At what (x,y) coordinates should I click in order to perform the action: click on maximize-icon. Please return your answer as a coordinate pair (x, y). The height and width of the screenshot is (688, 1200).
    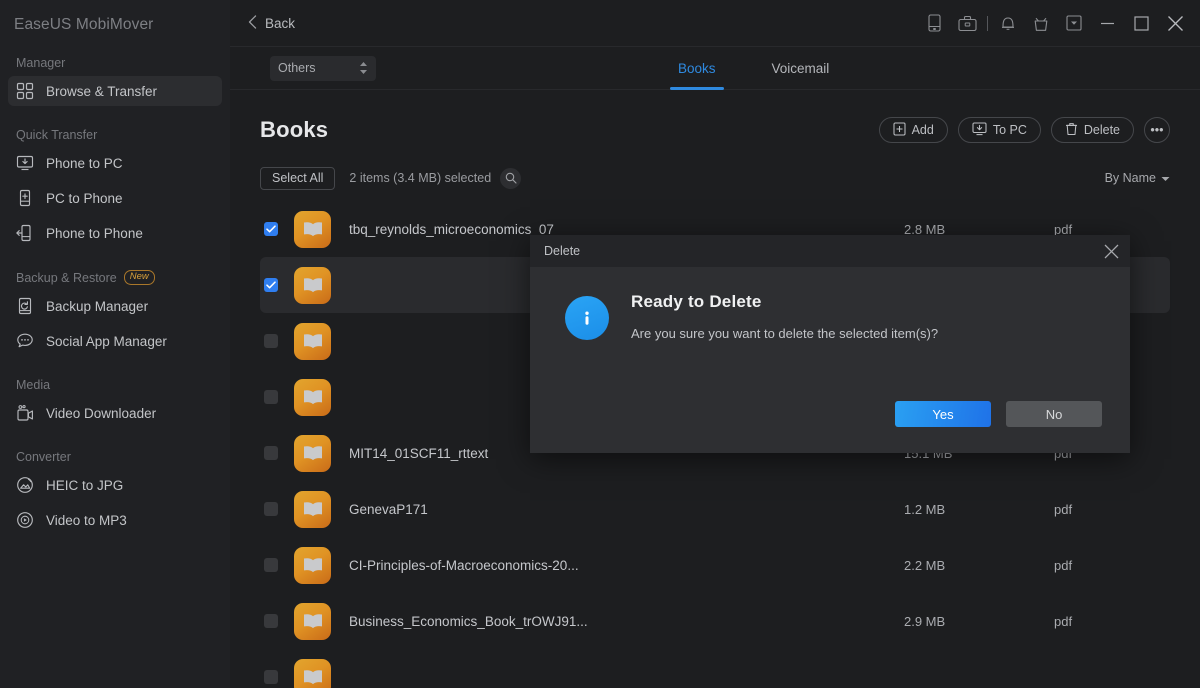
    Looking at the image, I should click on (1141, 23).